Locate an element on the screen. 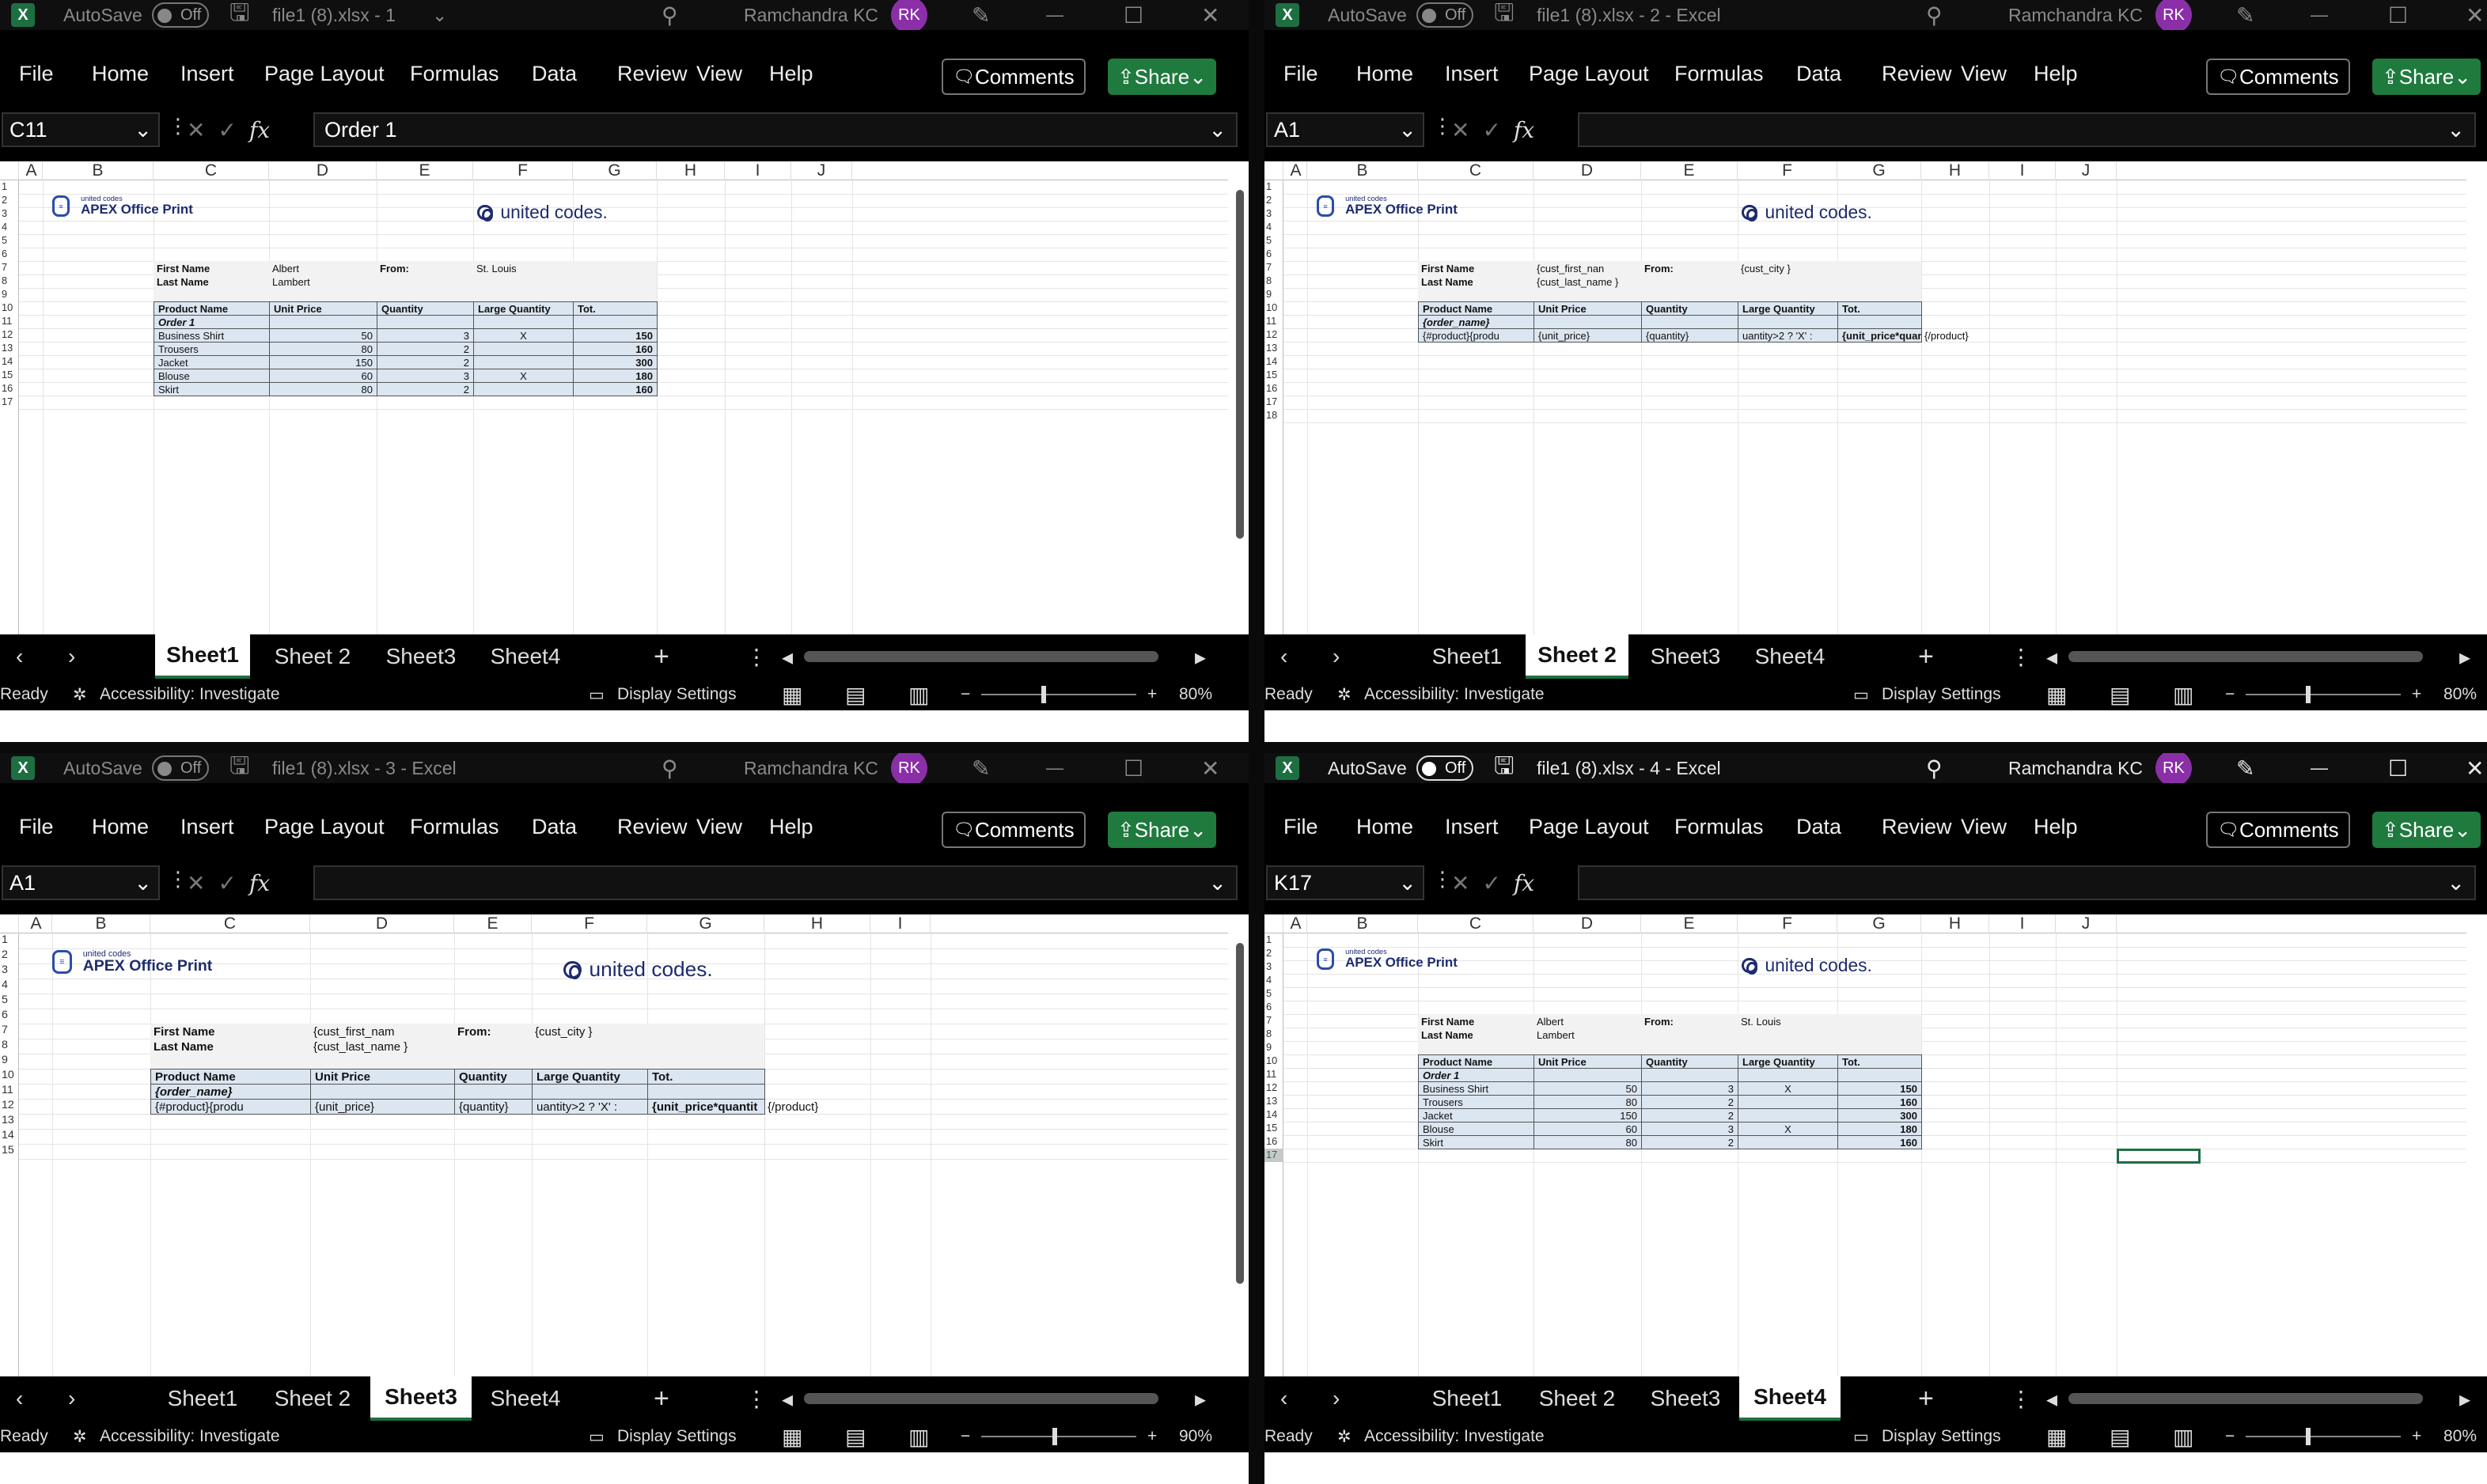  search-icon: ⚲ is located at coordinates (670, 768).